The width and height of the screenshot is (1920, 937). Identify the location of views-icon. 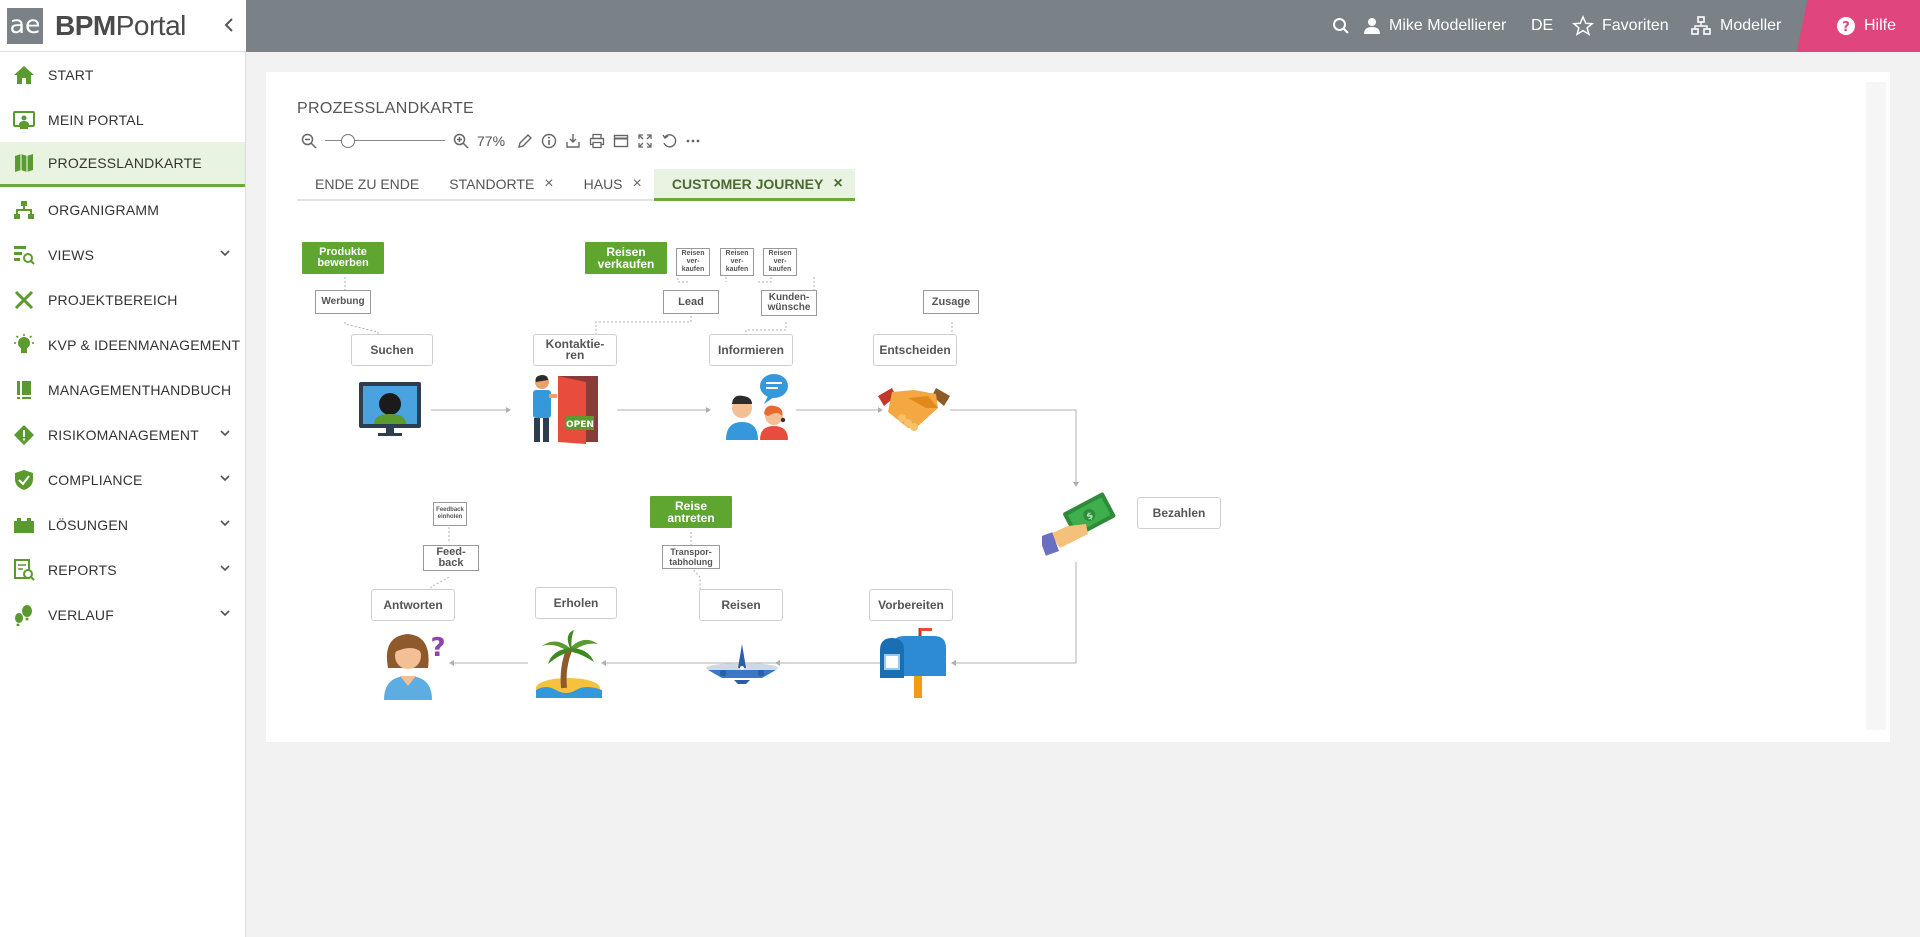
(24, 255).